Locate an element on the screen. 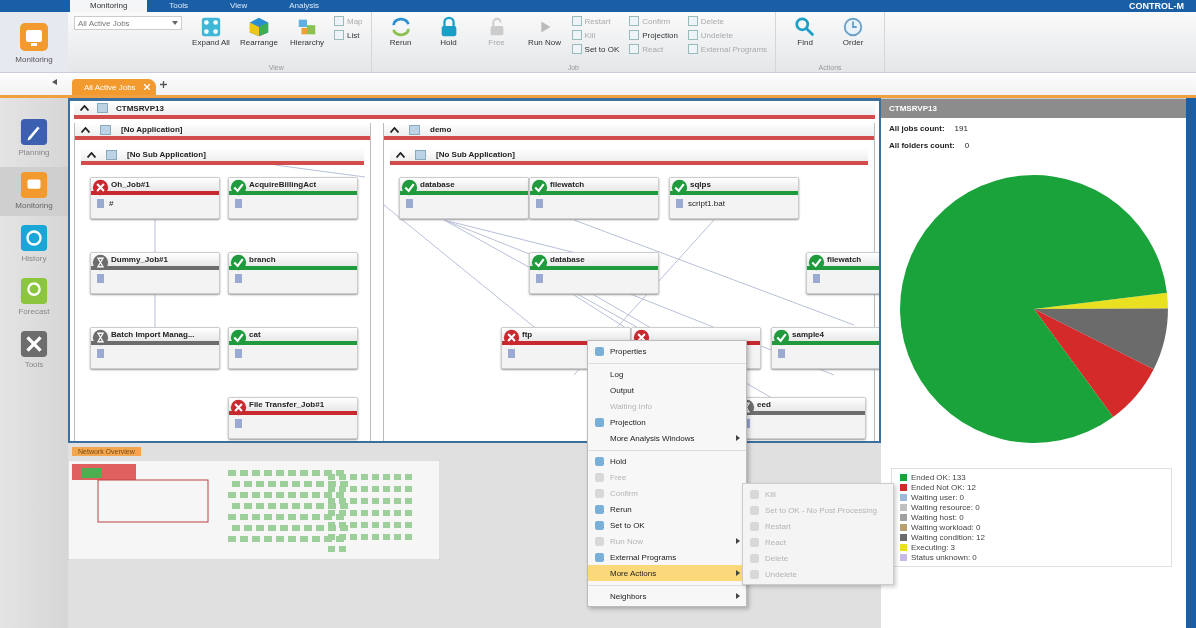  legend-label: Status unknown: 0 is located at coordinates (944, 557).